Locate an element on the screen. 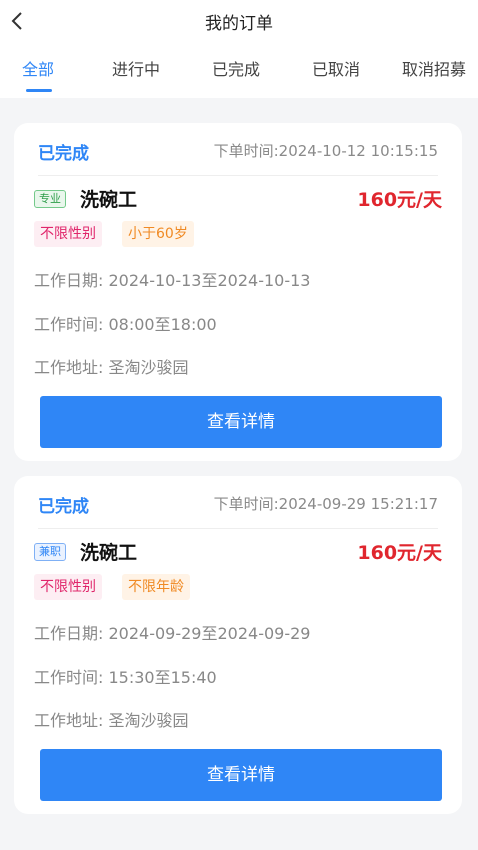 The width and height of the screenshot is (478, 850). job-type-badge: 兼职 is located at coordinates (50, 552).